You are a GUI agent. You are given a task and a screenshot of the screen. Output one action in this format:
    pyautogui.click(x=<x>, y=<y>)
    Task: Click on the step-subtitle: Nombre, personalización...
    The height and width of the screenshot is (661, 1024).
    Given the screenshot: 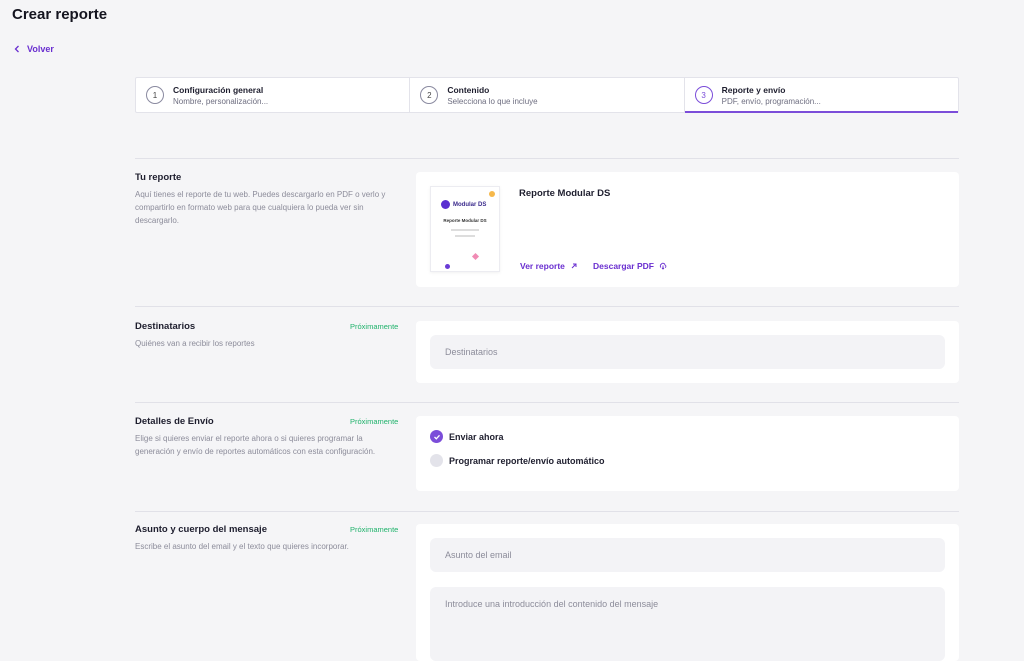 What is the action you would take?
    pyautogui.click(x=221, y=101)
    